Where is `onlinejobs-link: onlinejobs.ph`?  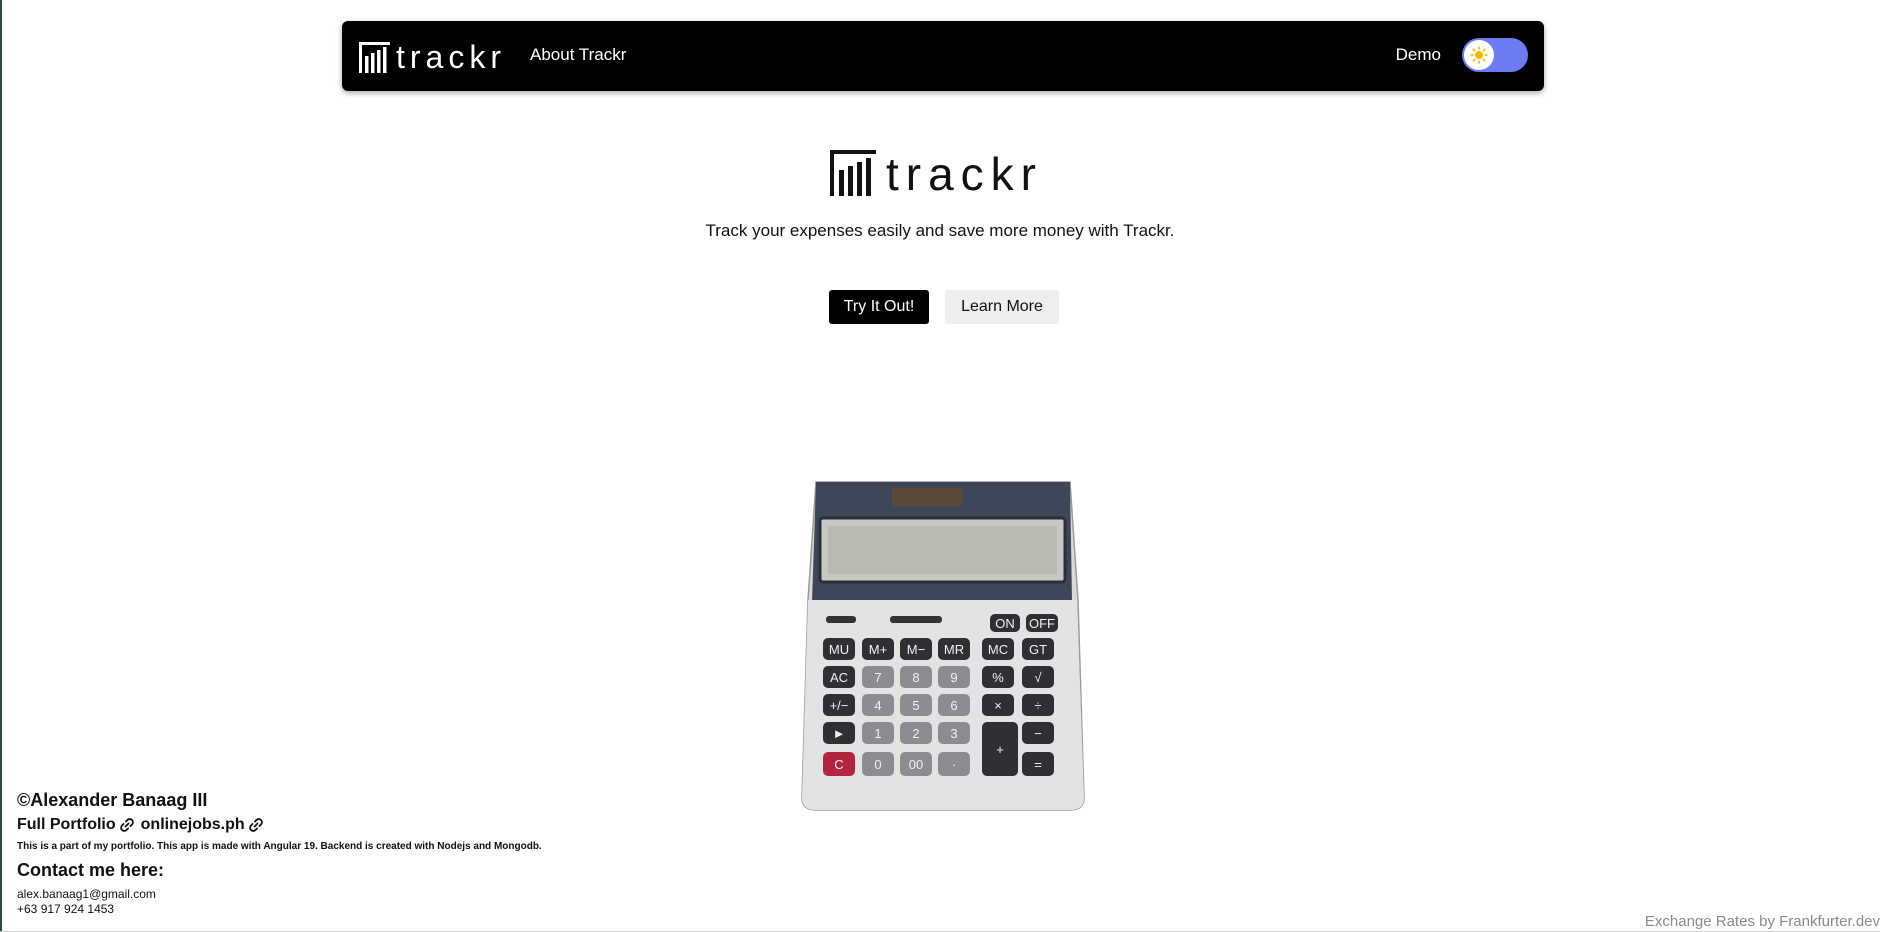 onlinejobs-link: onlinejobs.ph is located at coordinates (202, 825).